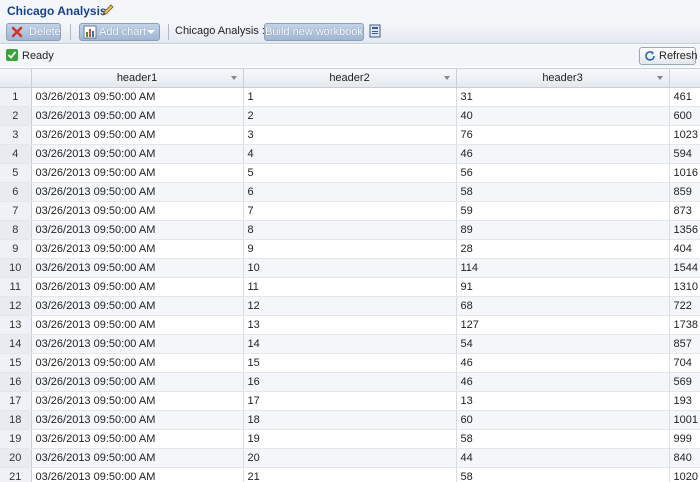 Image resolution: width=700 pixels, height=482 pixels. I want to click on table-cell: 404, so click(684, 249).